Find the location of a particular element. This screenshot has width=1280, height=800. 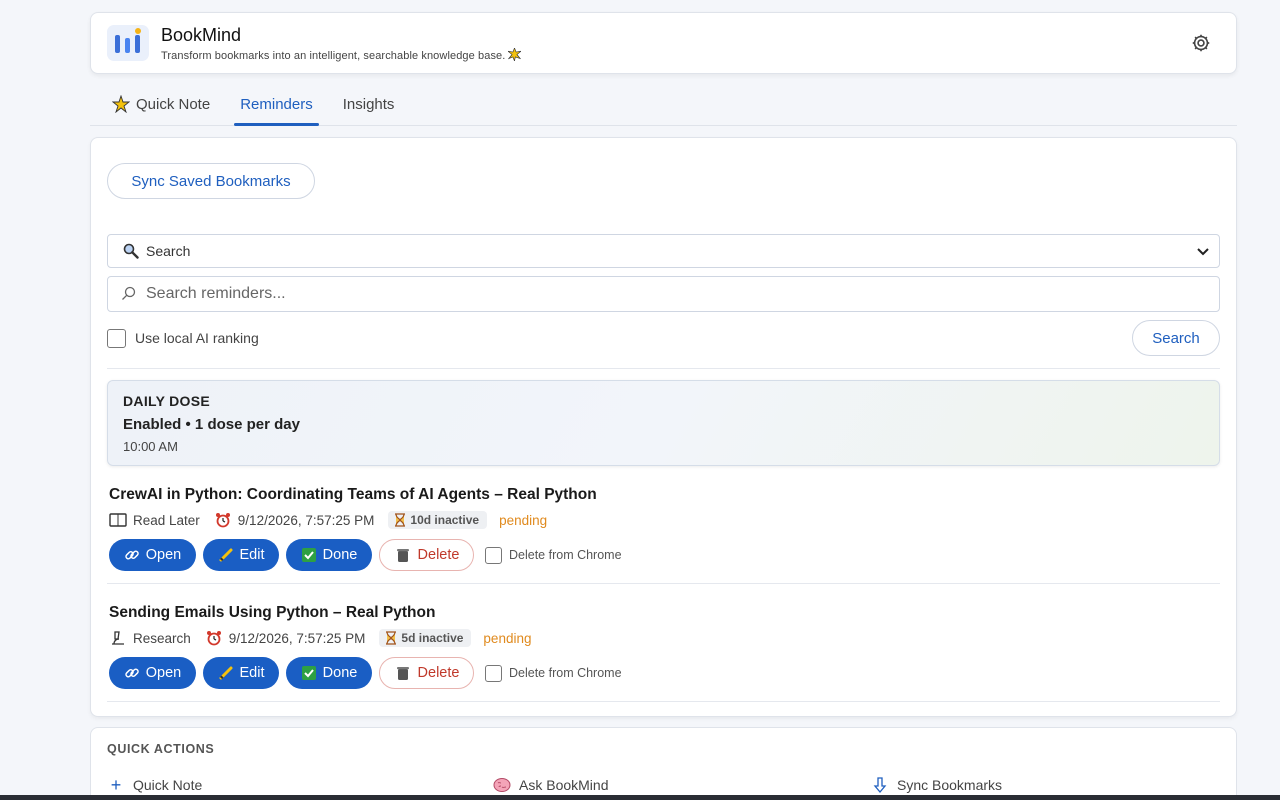

quick-action-ask-bookmind: Ask BookMind is located at coordinates (682, 785).